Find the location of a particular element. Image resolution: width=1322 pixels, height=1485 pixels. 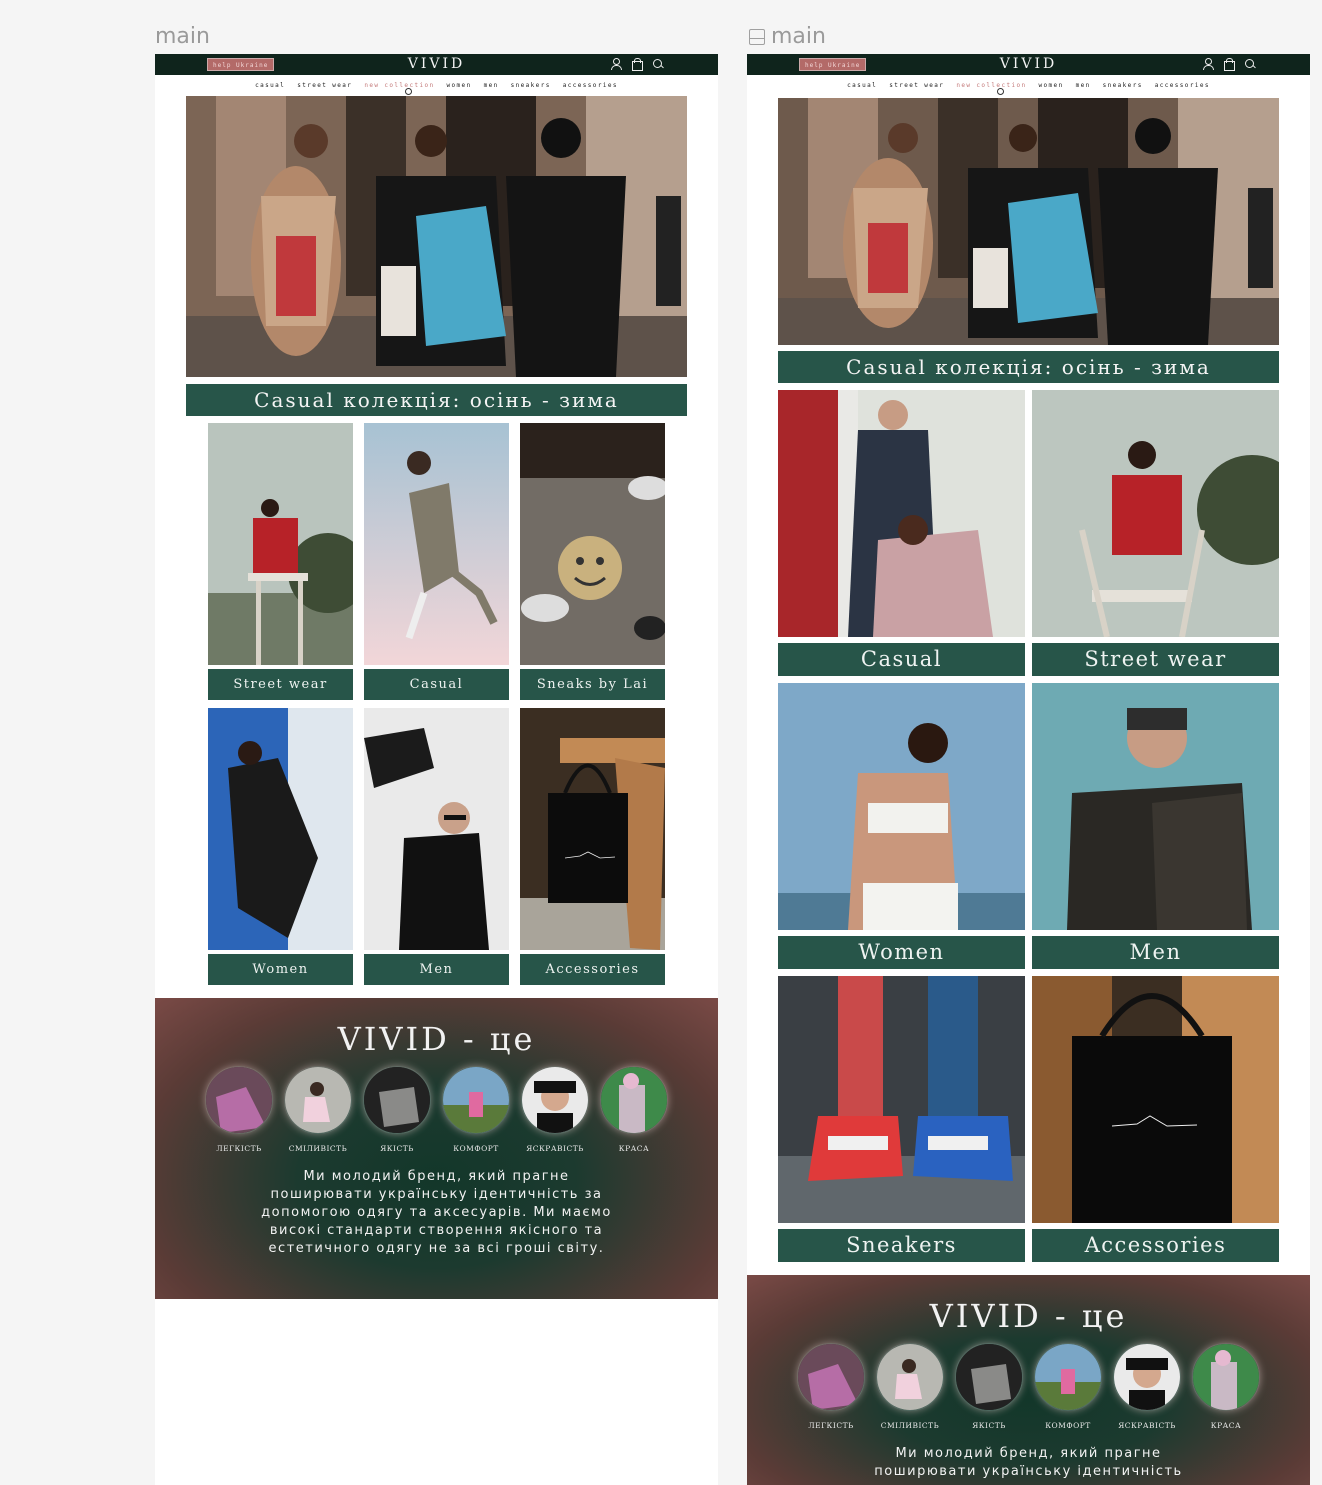

category-label-text: Sneakers is located at coordinates (901, 1245).